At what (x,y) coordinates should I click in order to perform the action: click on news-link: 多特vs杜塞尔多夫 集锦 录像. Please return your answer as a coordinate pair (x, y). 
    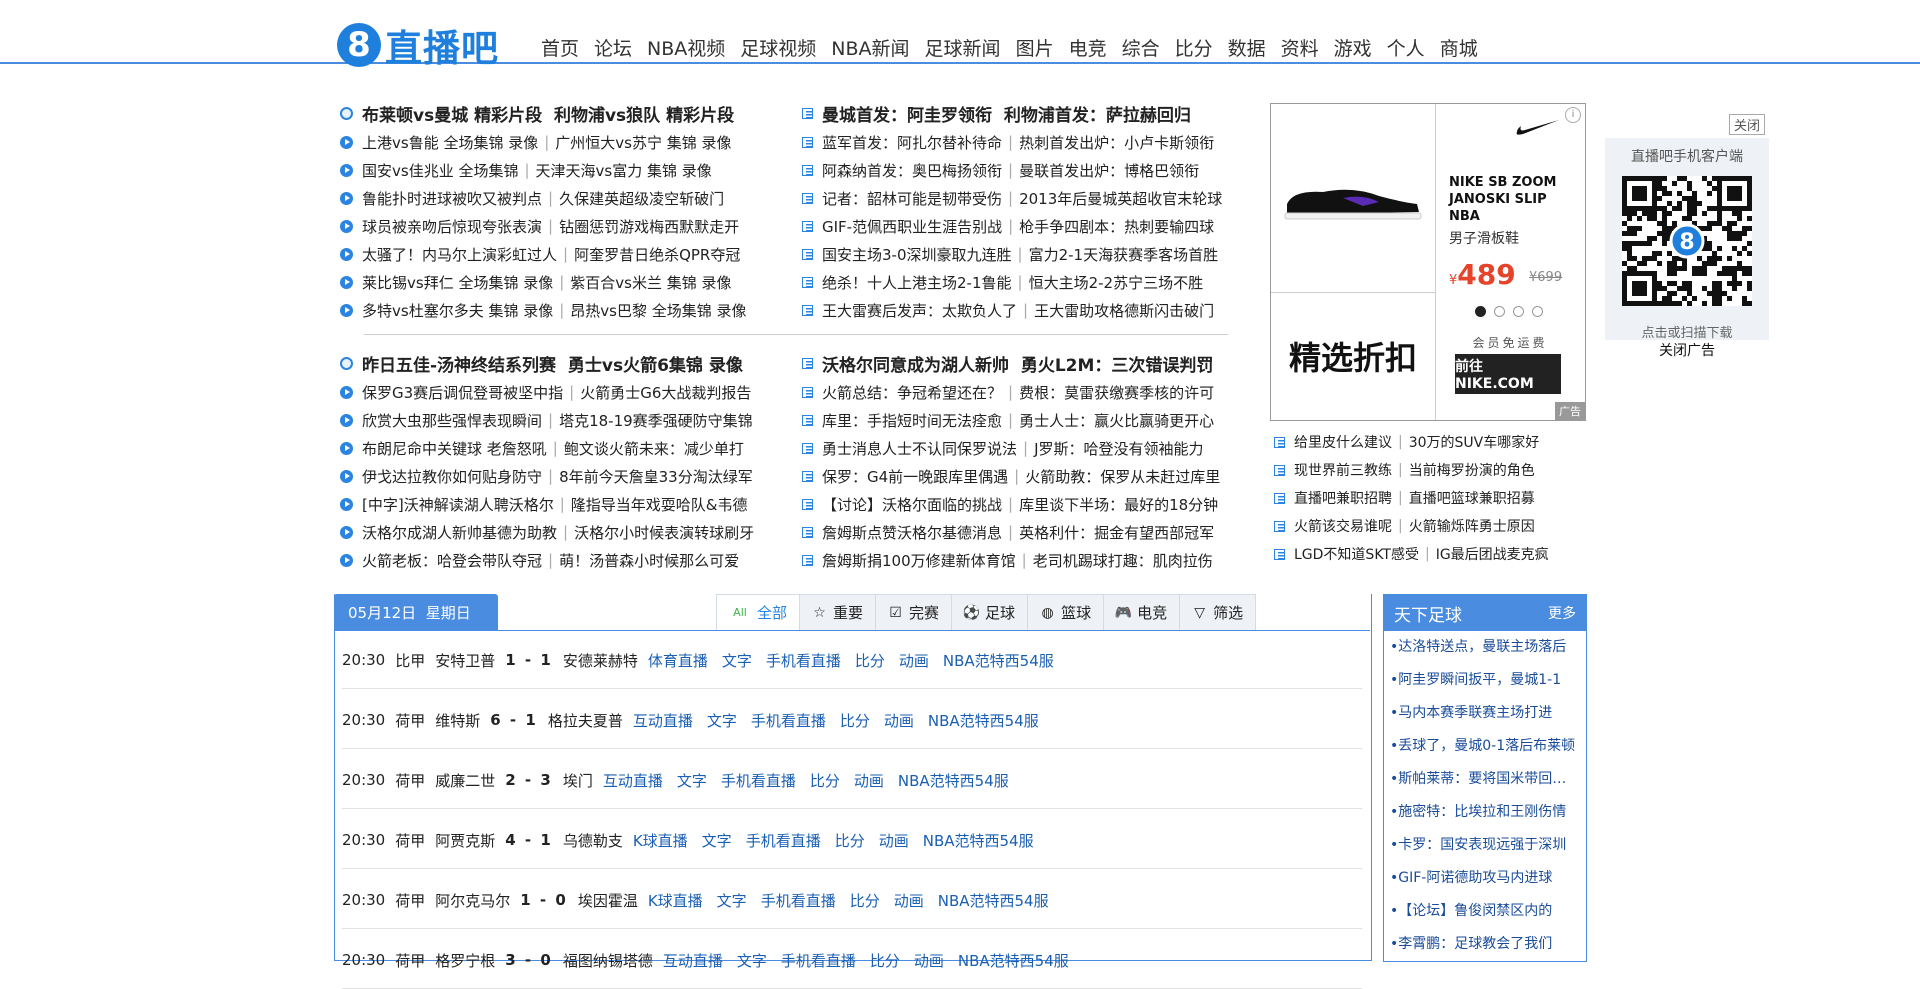
    Looking at the image, I should click on (457, 310).